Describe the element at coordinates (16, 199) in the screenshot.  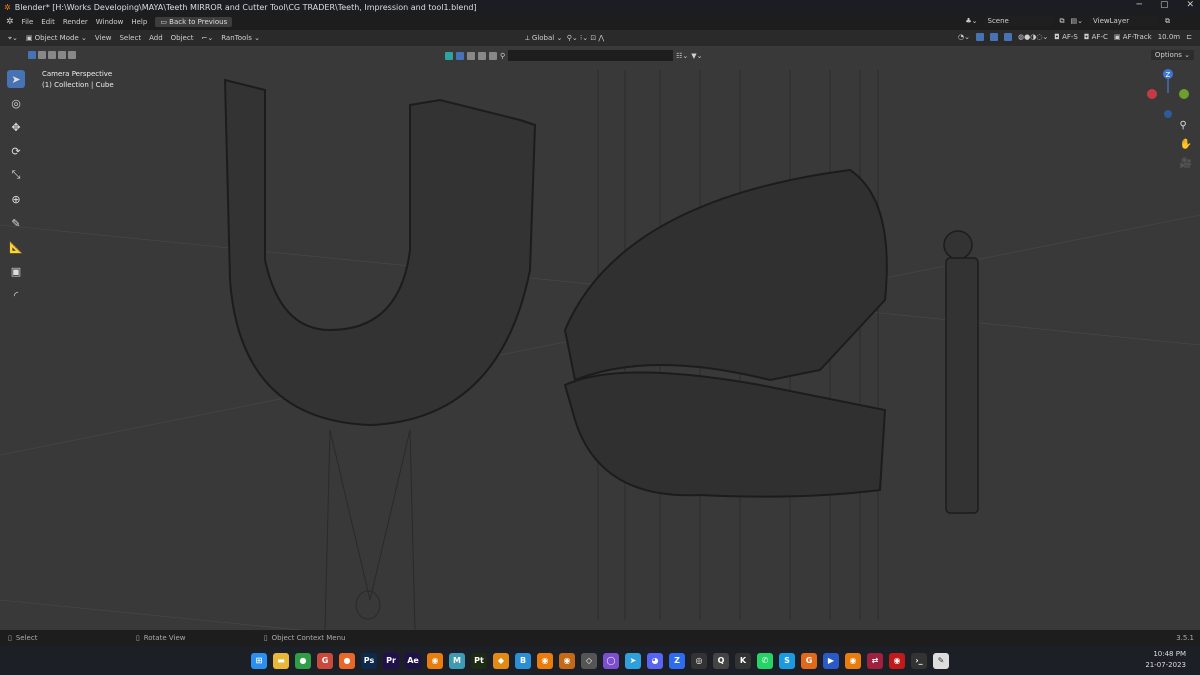
I see `transform-tool-icon: ⊕` at that location.